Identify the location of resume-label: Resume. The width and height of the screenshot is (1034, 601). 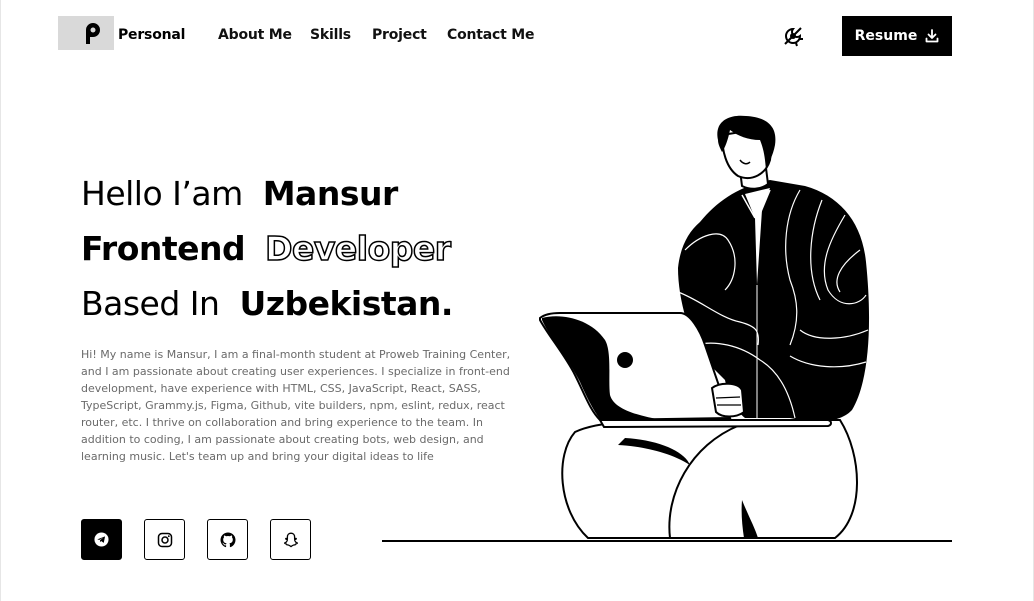
(886, 36).